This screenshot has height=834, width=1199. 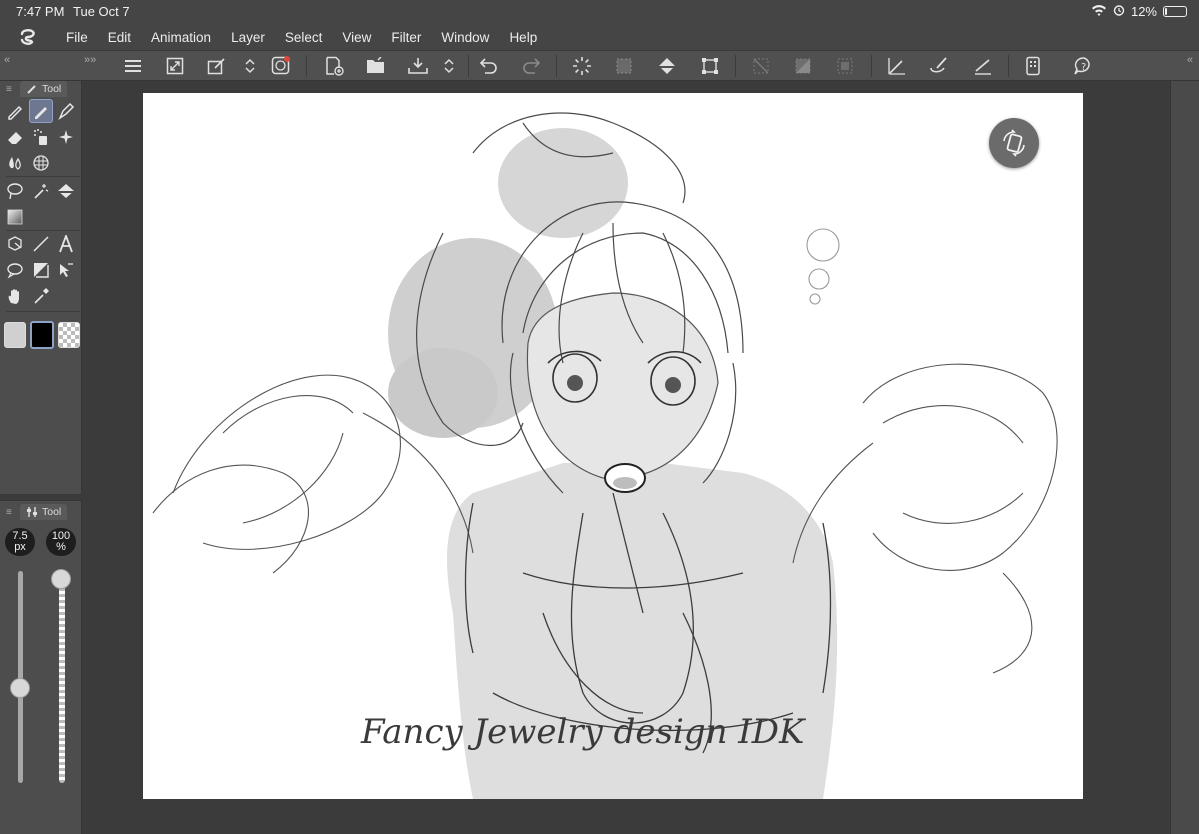 I want to click on tool-panel: ≡ Tool, so click(x=41, y=287).